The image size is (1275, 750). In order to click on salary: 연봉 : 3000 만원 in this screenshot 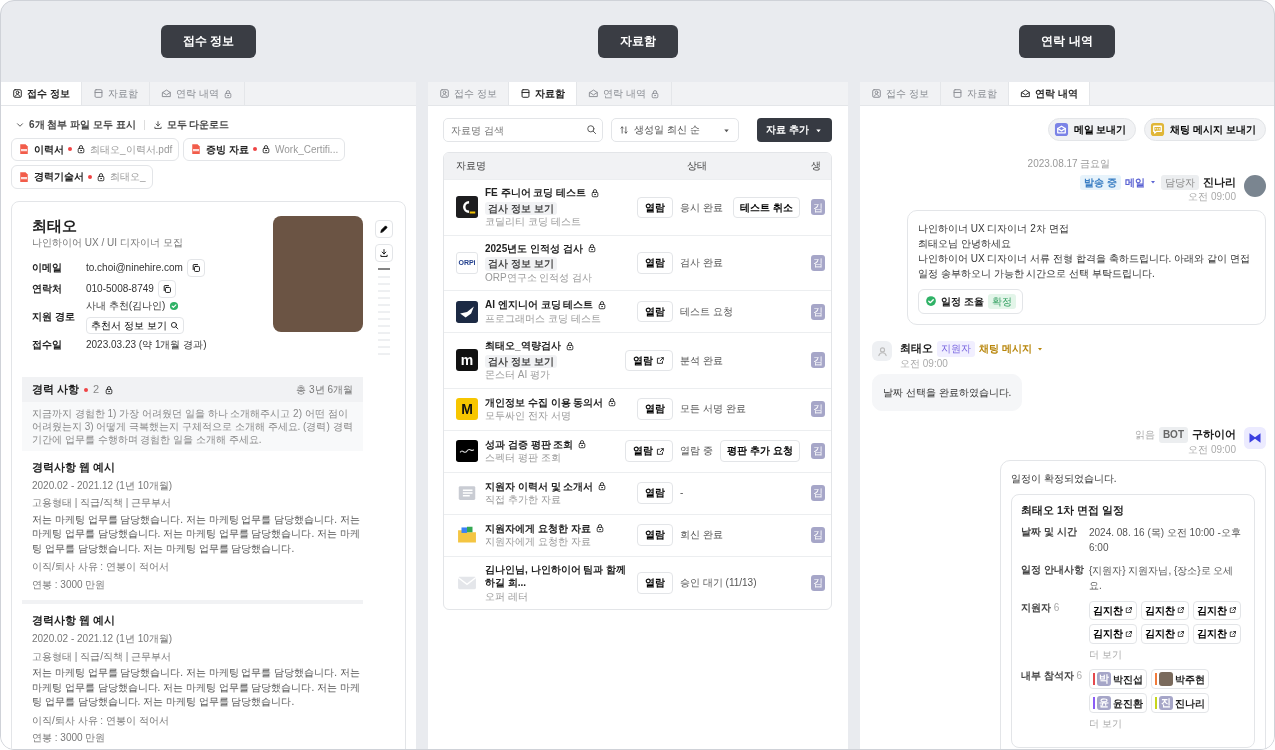, I will do `click(69, 584)`.